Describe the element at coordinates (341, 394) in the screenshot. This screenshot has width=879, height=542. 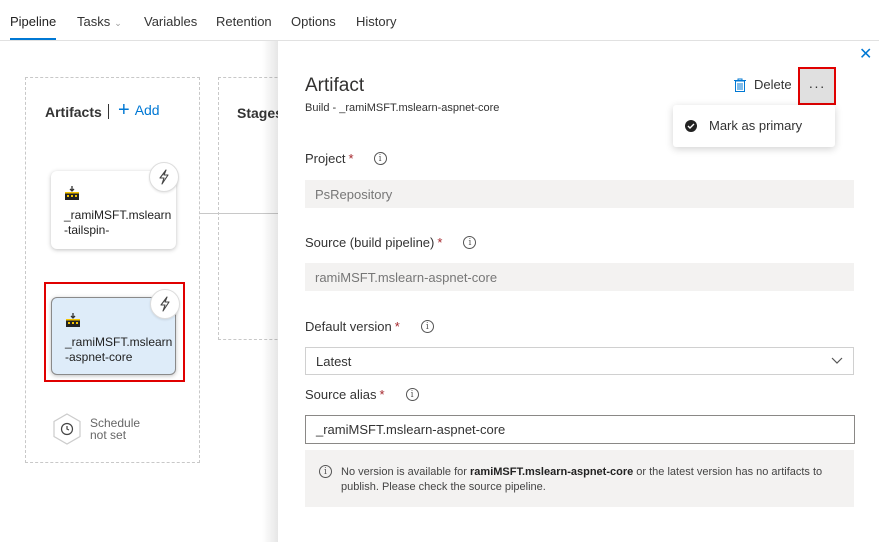
I see `source-alias-label-text: Source alias` at that location.